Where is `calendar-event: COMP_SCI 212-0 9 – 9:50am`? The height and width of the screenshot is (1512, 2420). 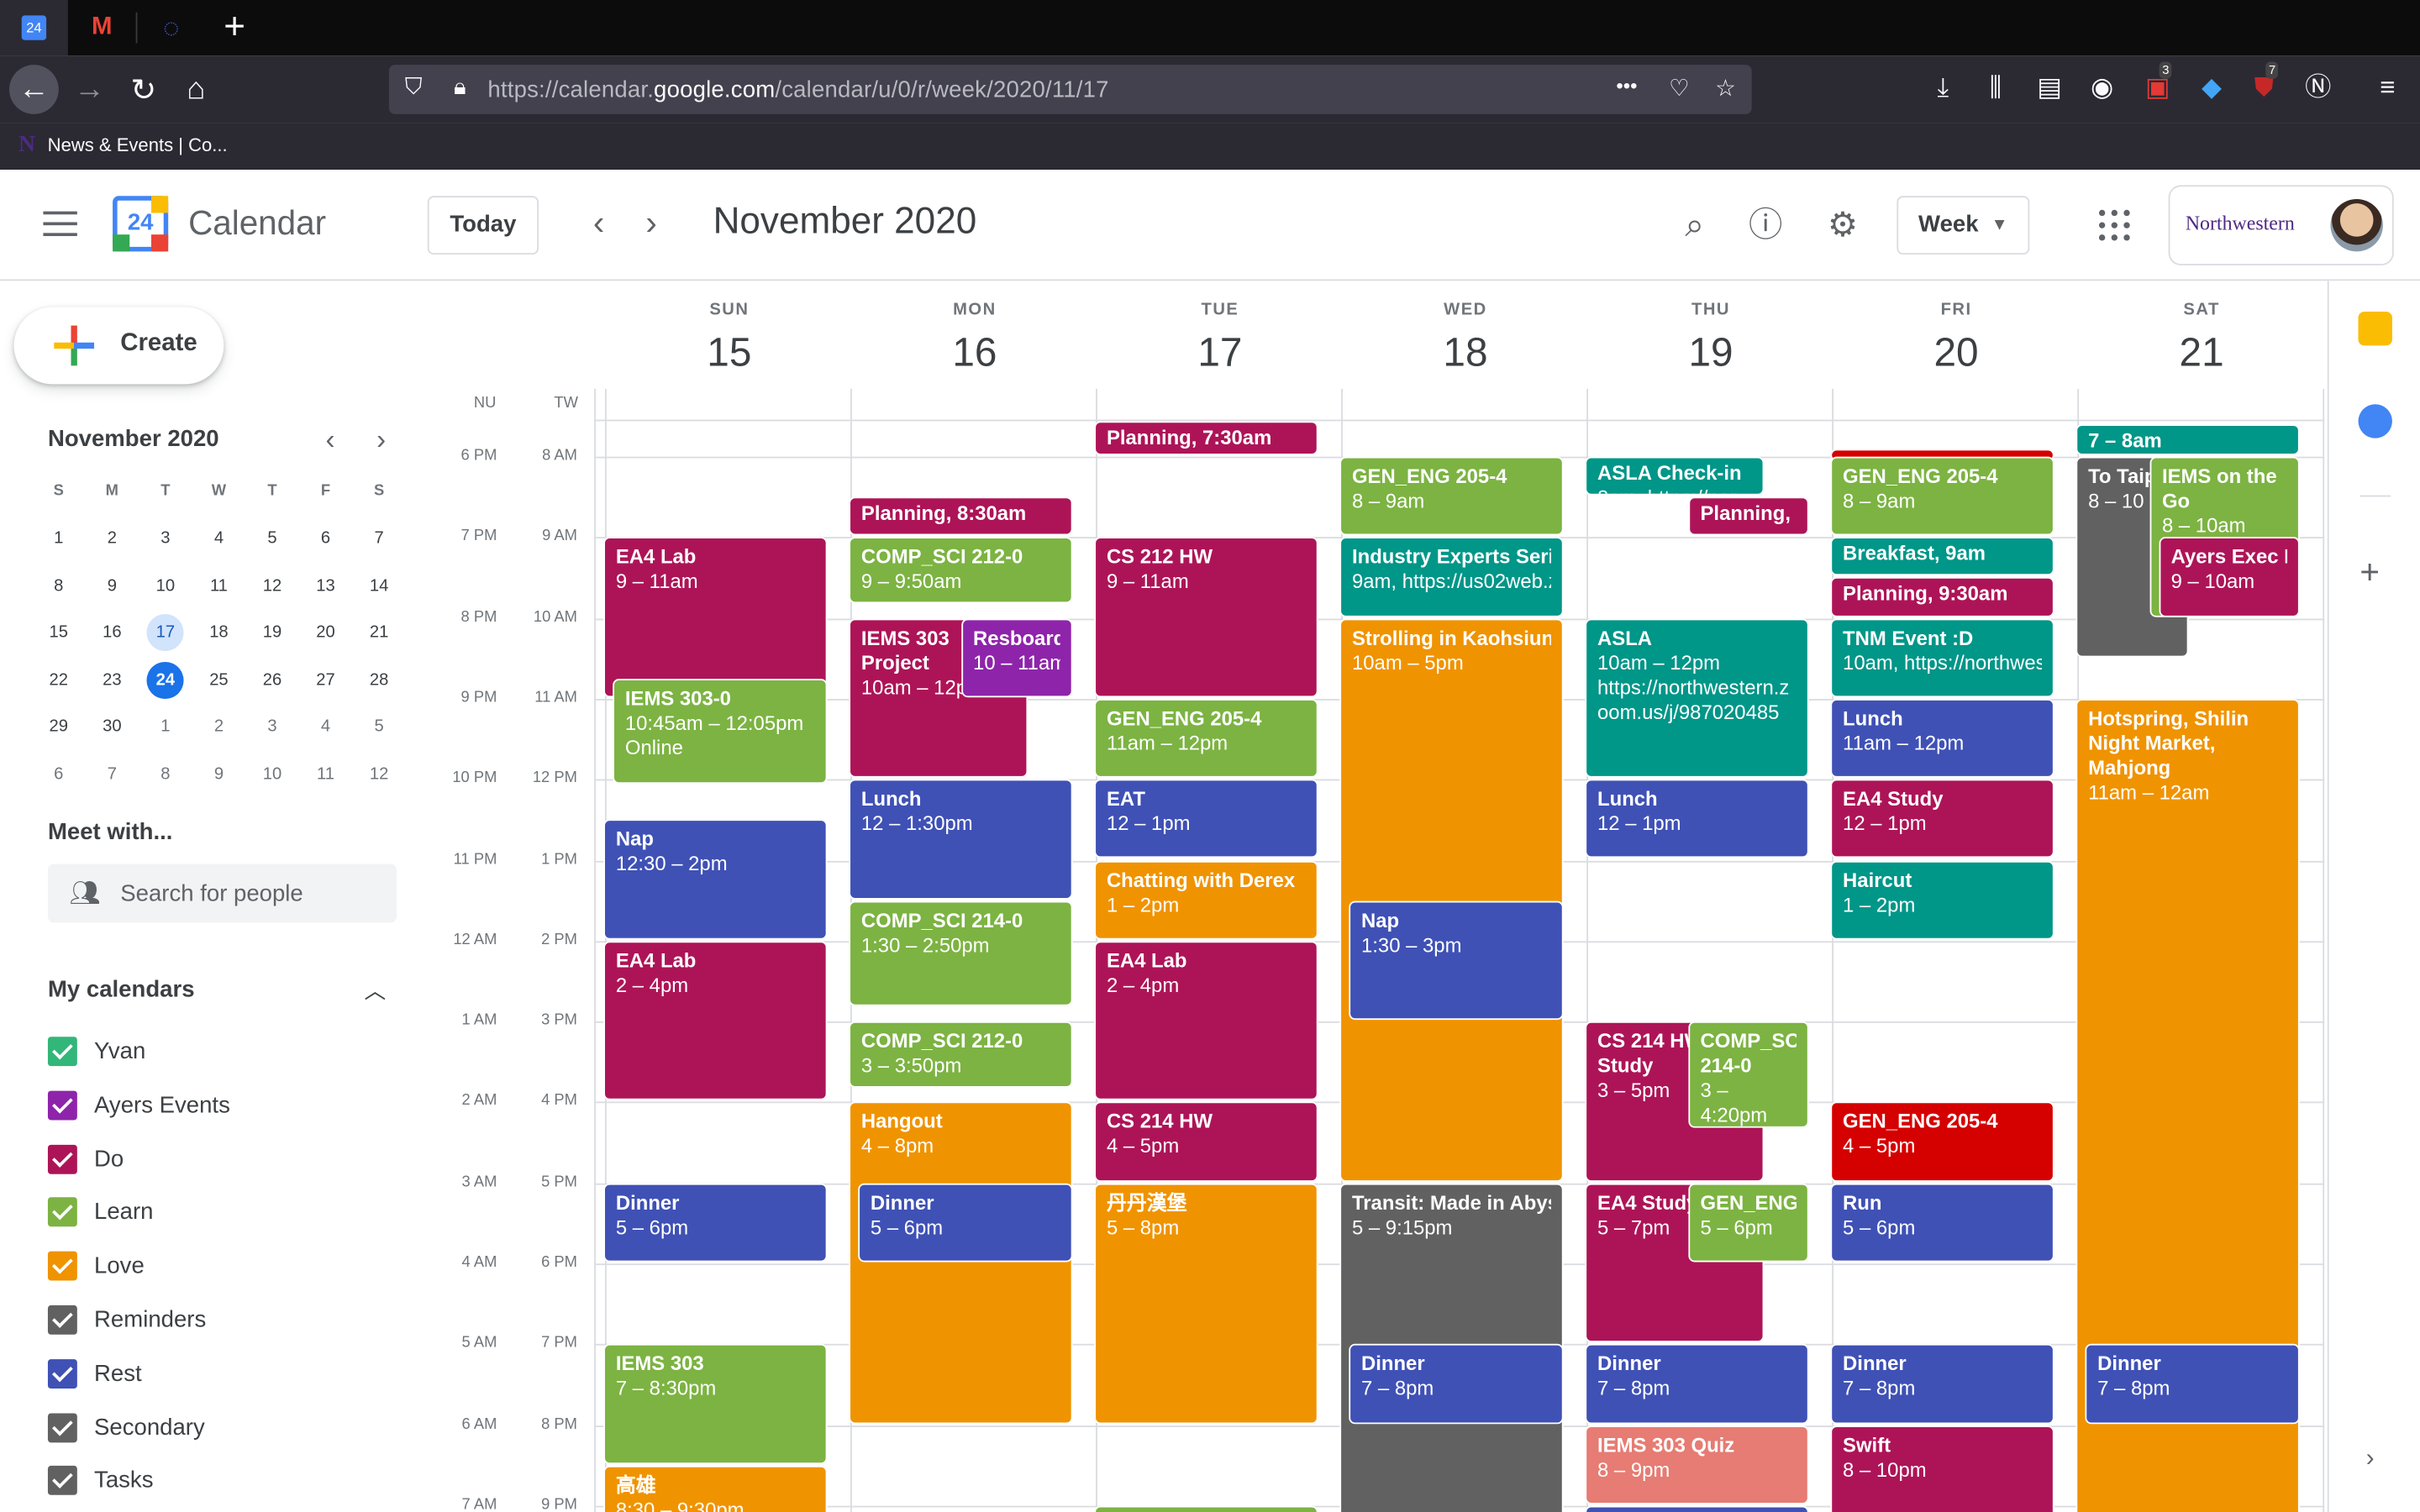 calendar-event: COMP_SCI 212-0 9 – 9:50am is located at coordinates (961, 570).